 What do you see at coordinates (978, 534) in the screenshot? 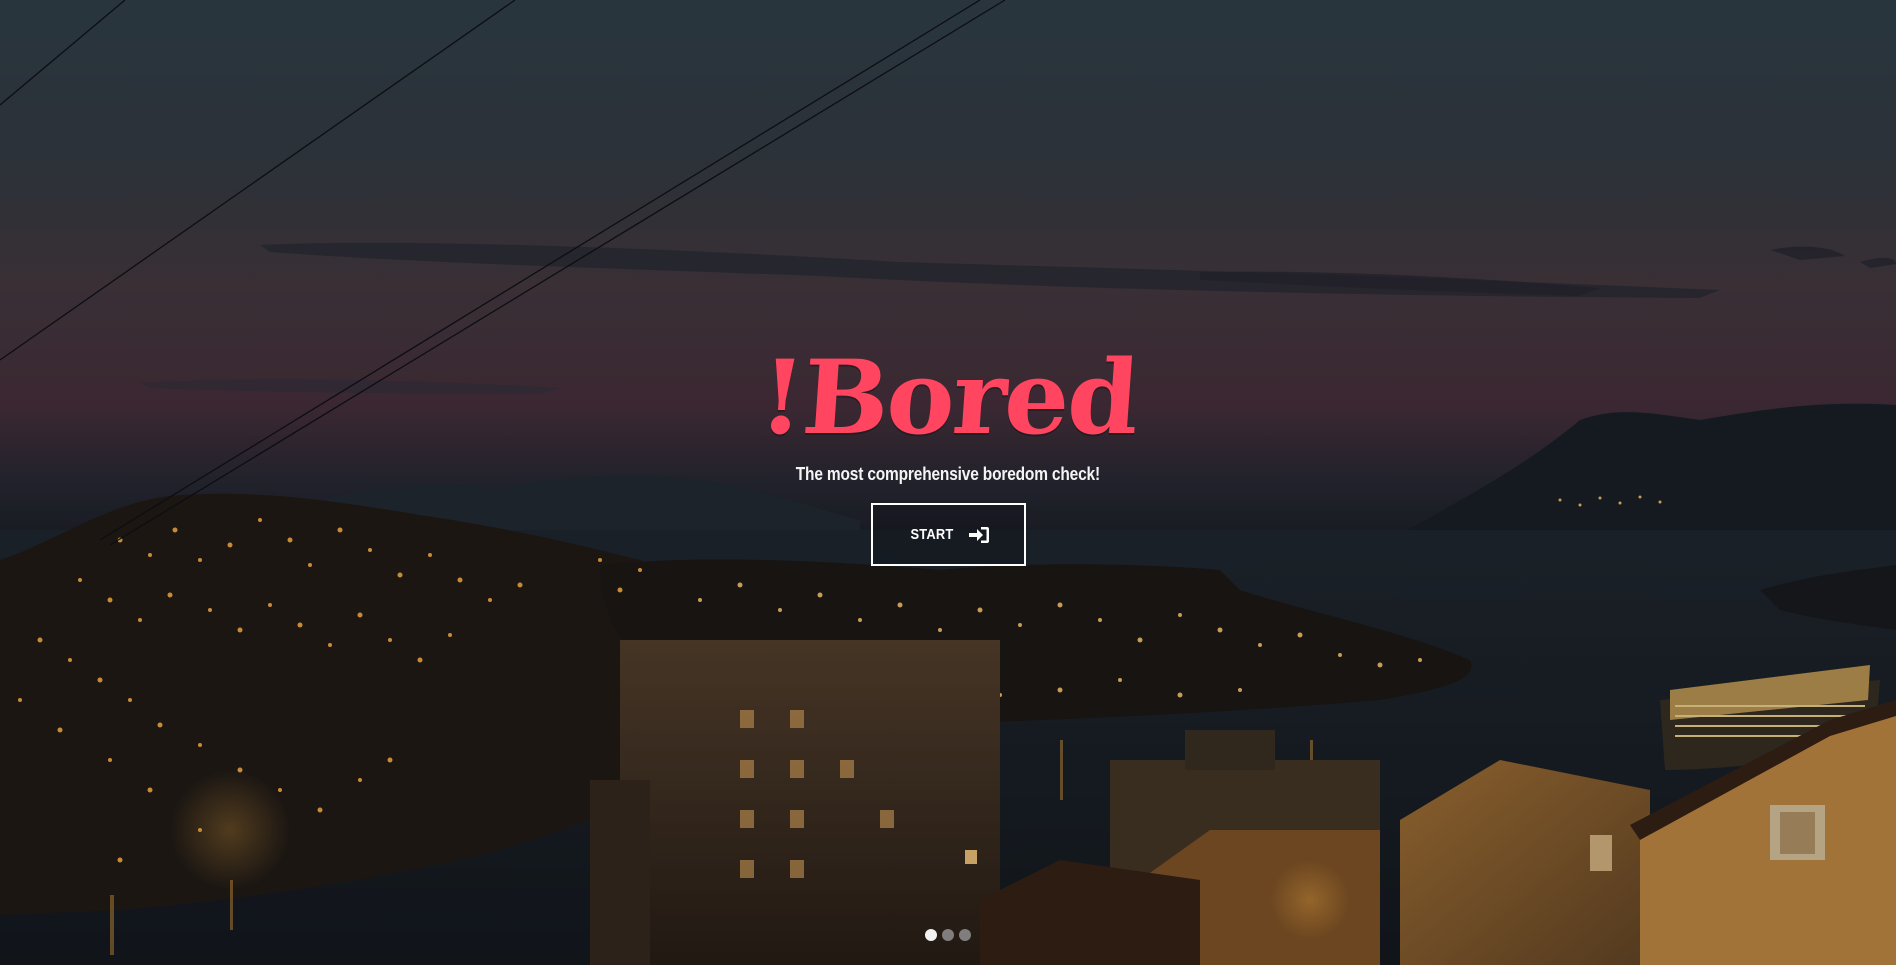
I see `sign-in-icon` at bounding box center [978, 534].